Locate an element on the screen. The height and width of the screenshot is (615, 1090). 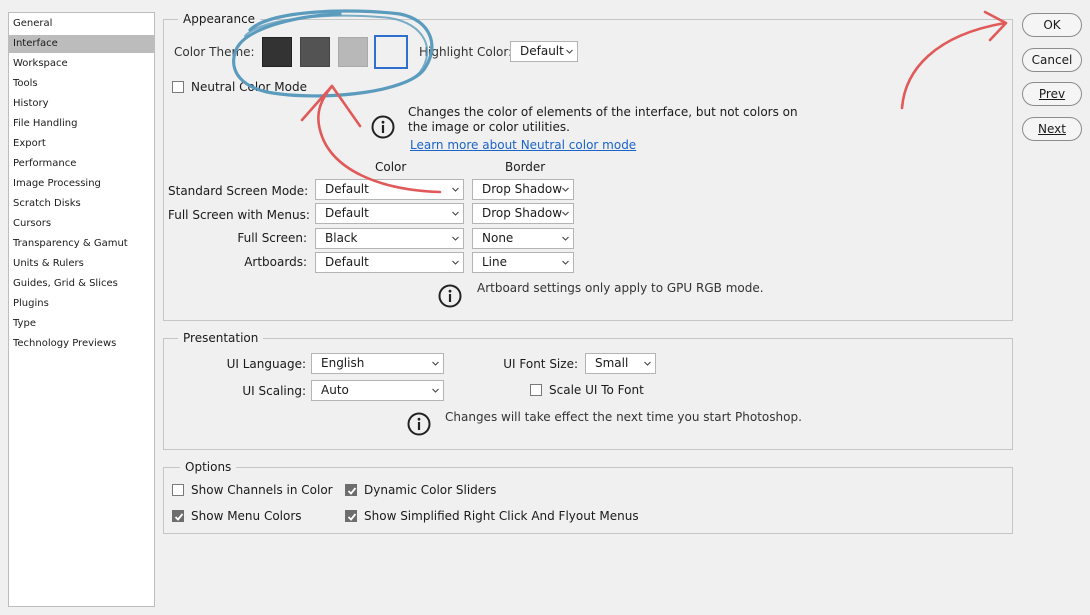
standard-screen-border-select: Drop Shadow is located at coordinates (523, 189).